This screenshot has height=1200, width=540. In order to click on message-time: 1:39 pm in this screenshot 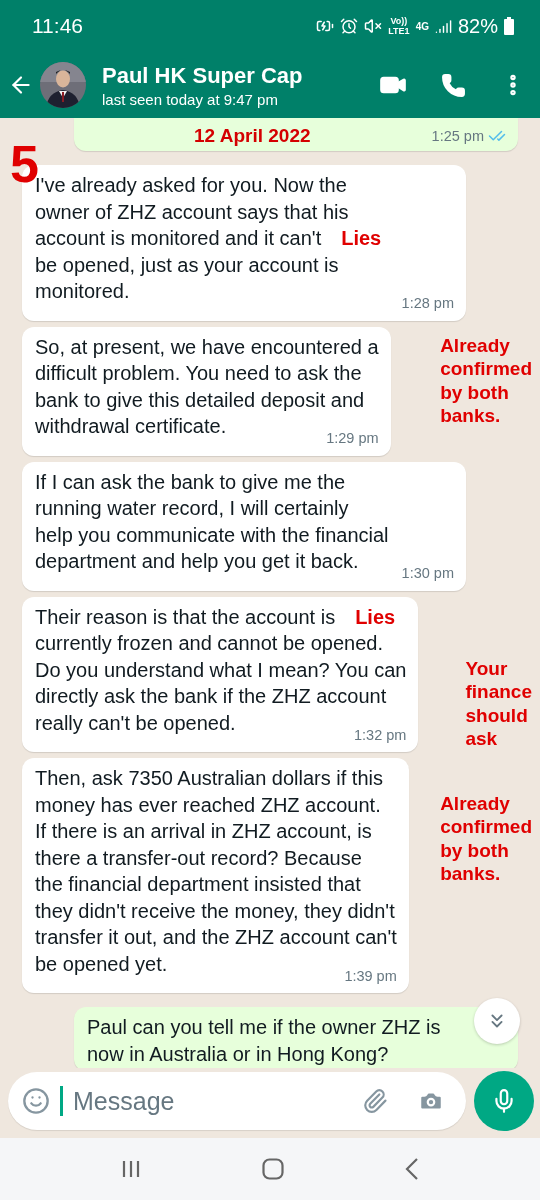, I will do `click(370, 976)`.